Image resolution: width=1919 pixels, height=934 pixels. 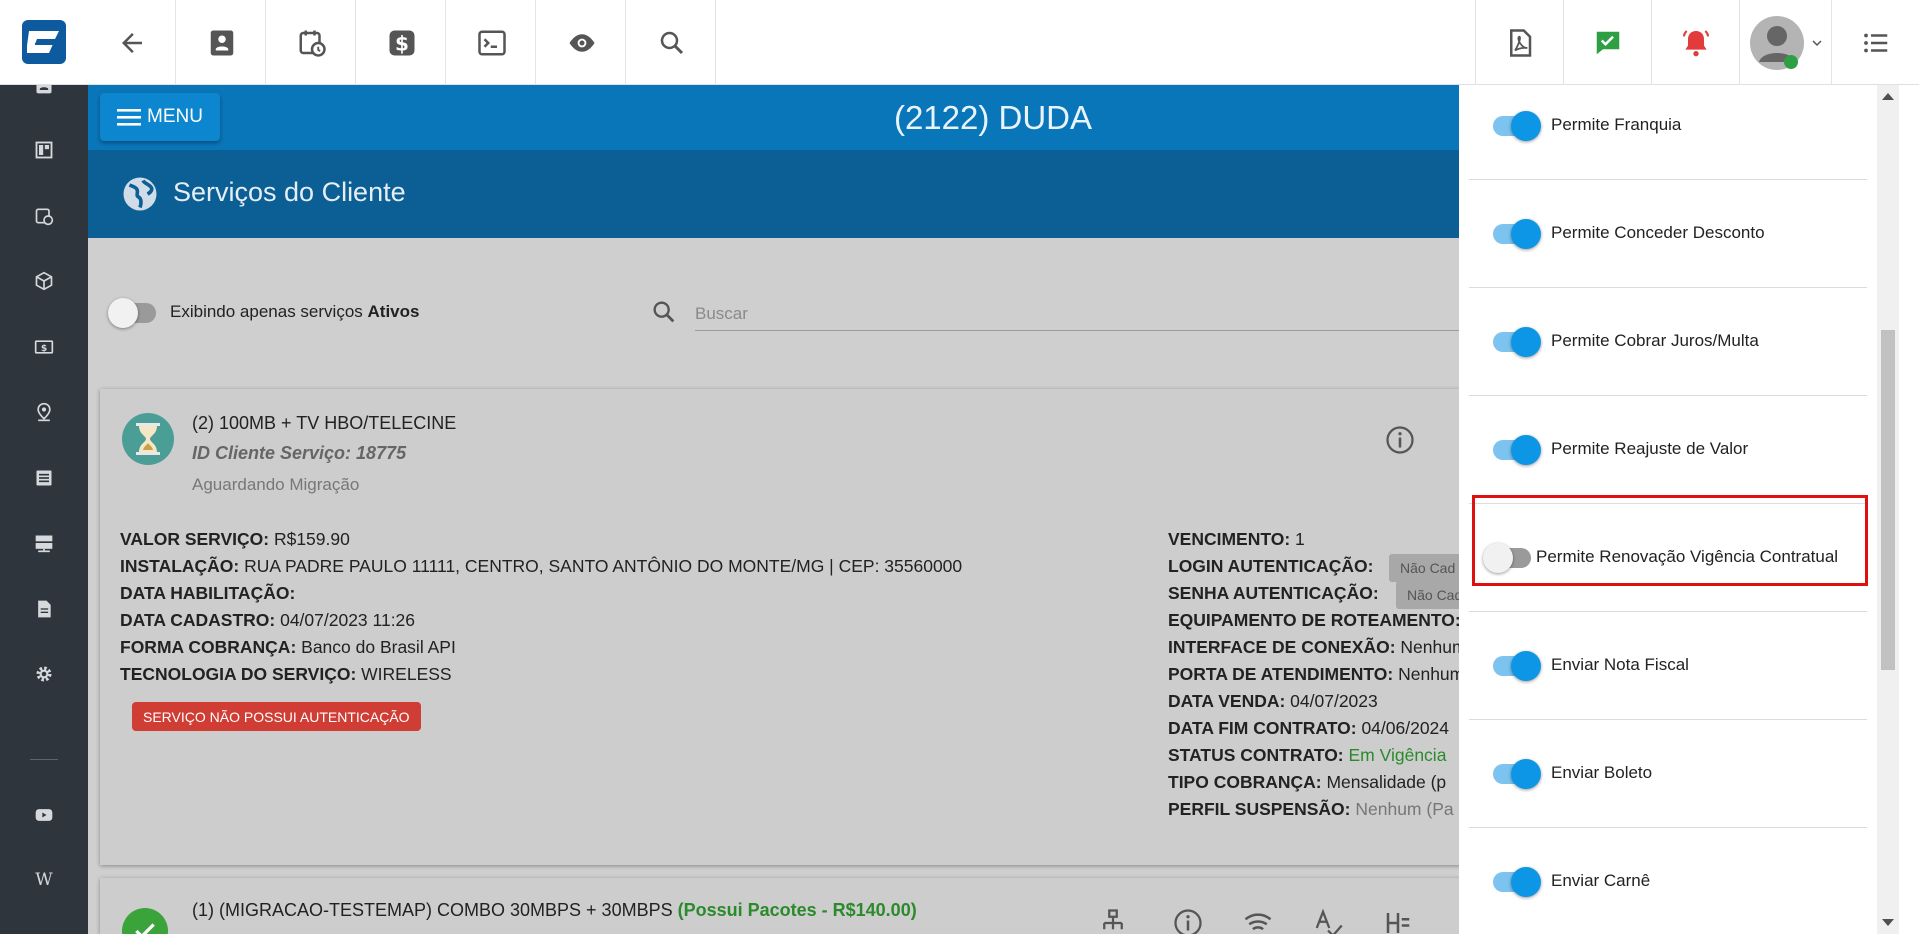 I want to click on search-icon, so click(x=664, y=312).